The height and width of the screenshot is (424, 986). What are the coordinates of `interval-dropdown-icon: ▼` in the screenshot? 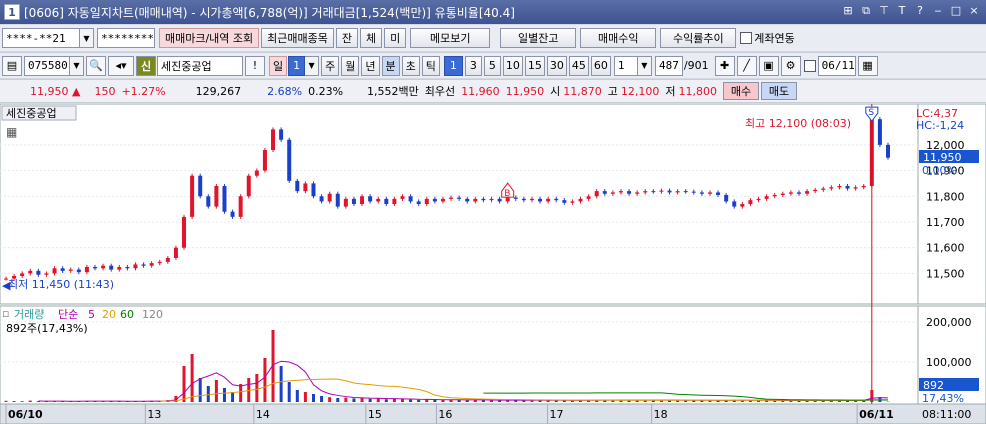 It's located at (644, 65).